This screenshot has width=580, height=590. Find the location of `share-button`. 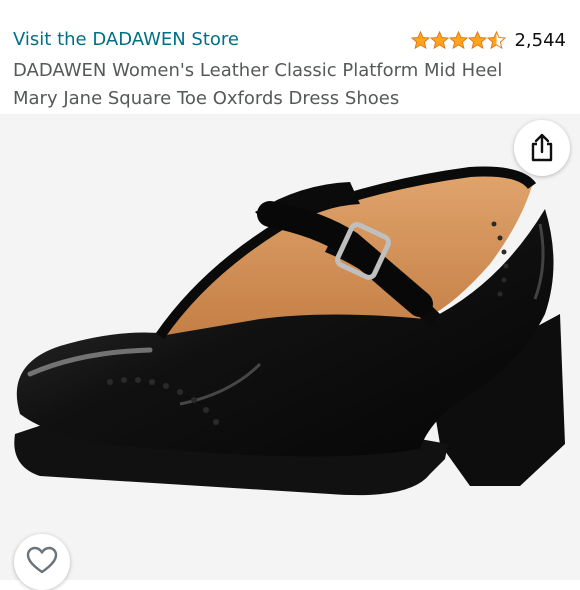

share-button is located at coordinates (542, 148).